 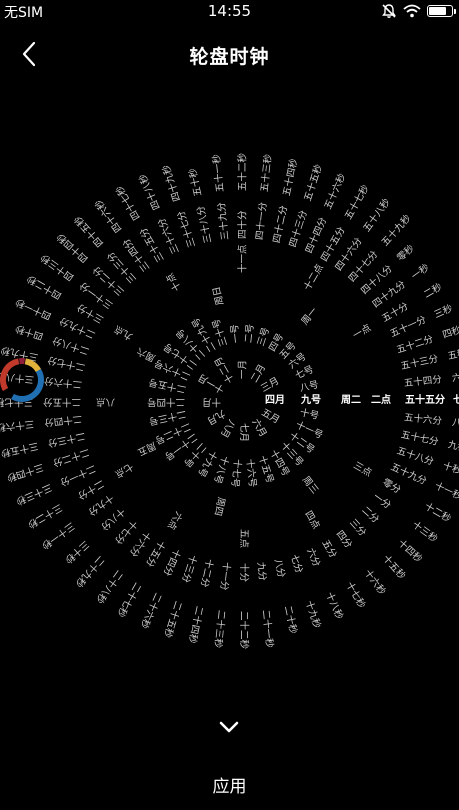 I want to click on minute-label: 三十八分, so click(x=205, y=224).